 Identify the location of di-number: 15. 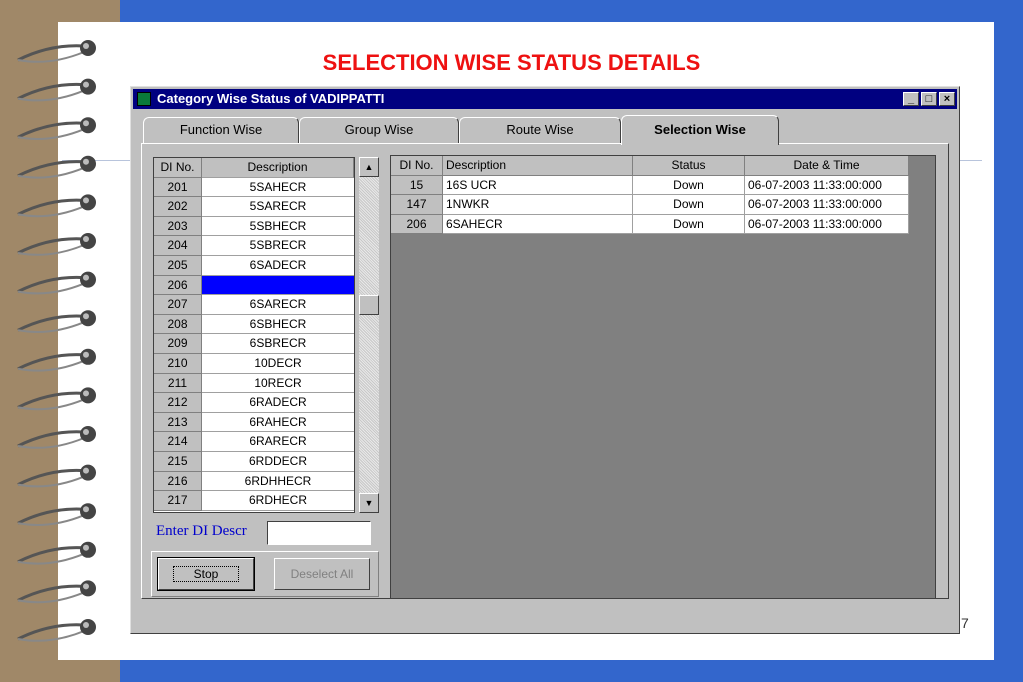
(417, 185).